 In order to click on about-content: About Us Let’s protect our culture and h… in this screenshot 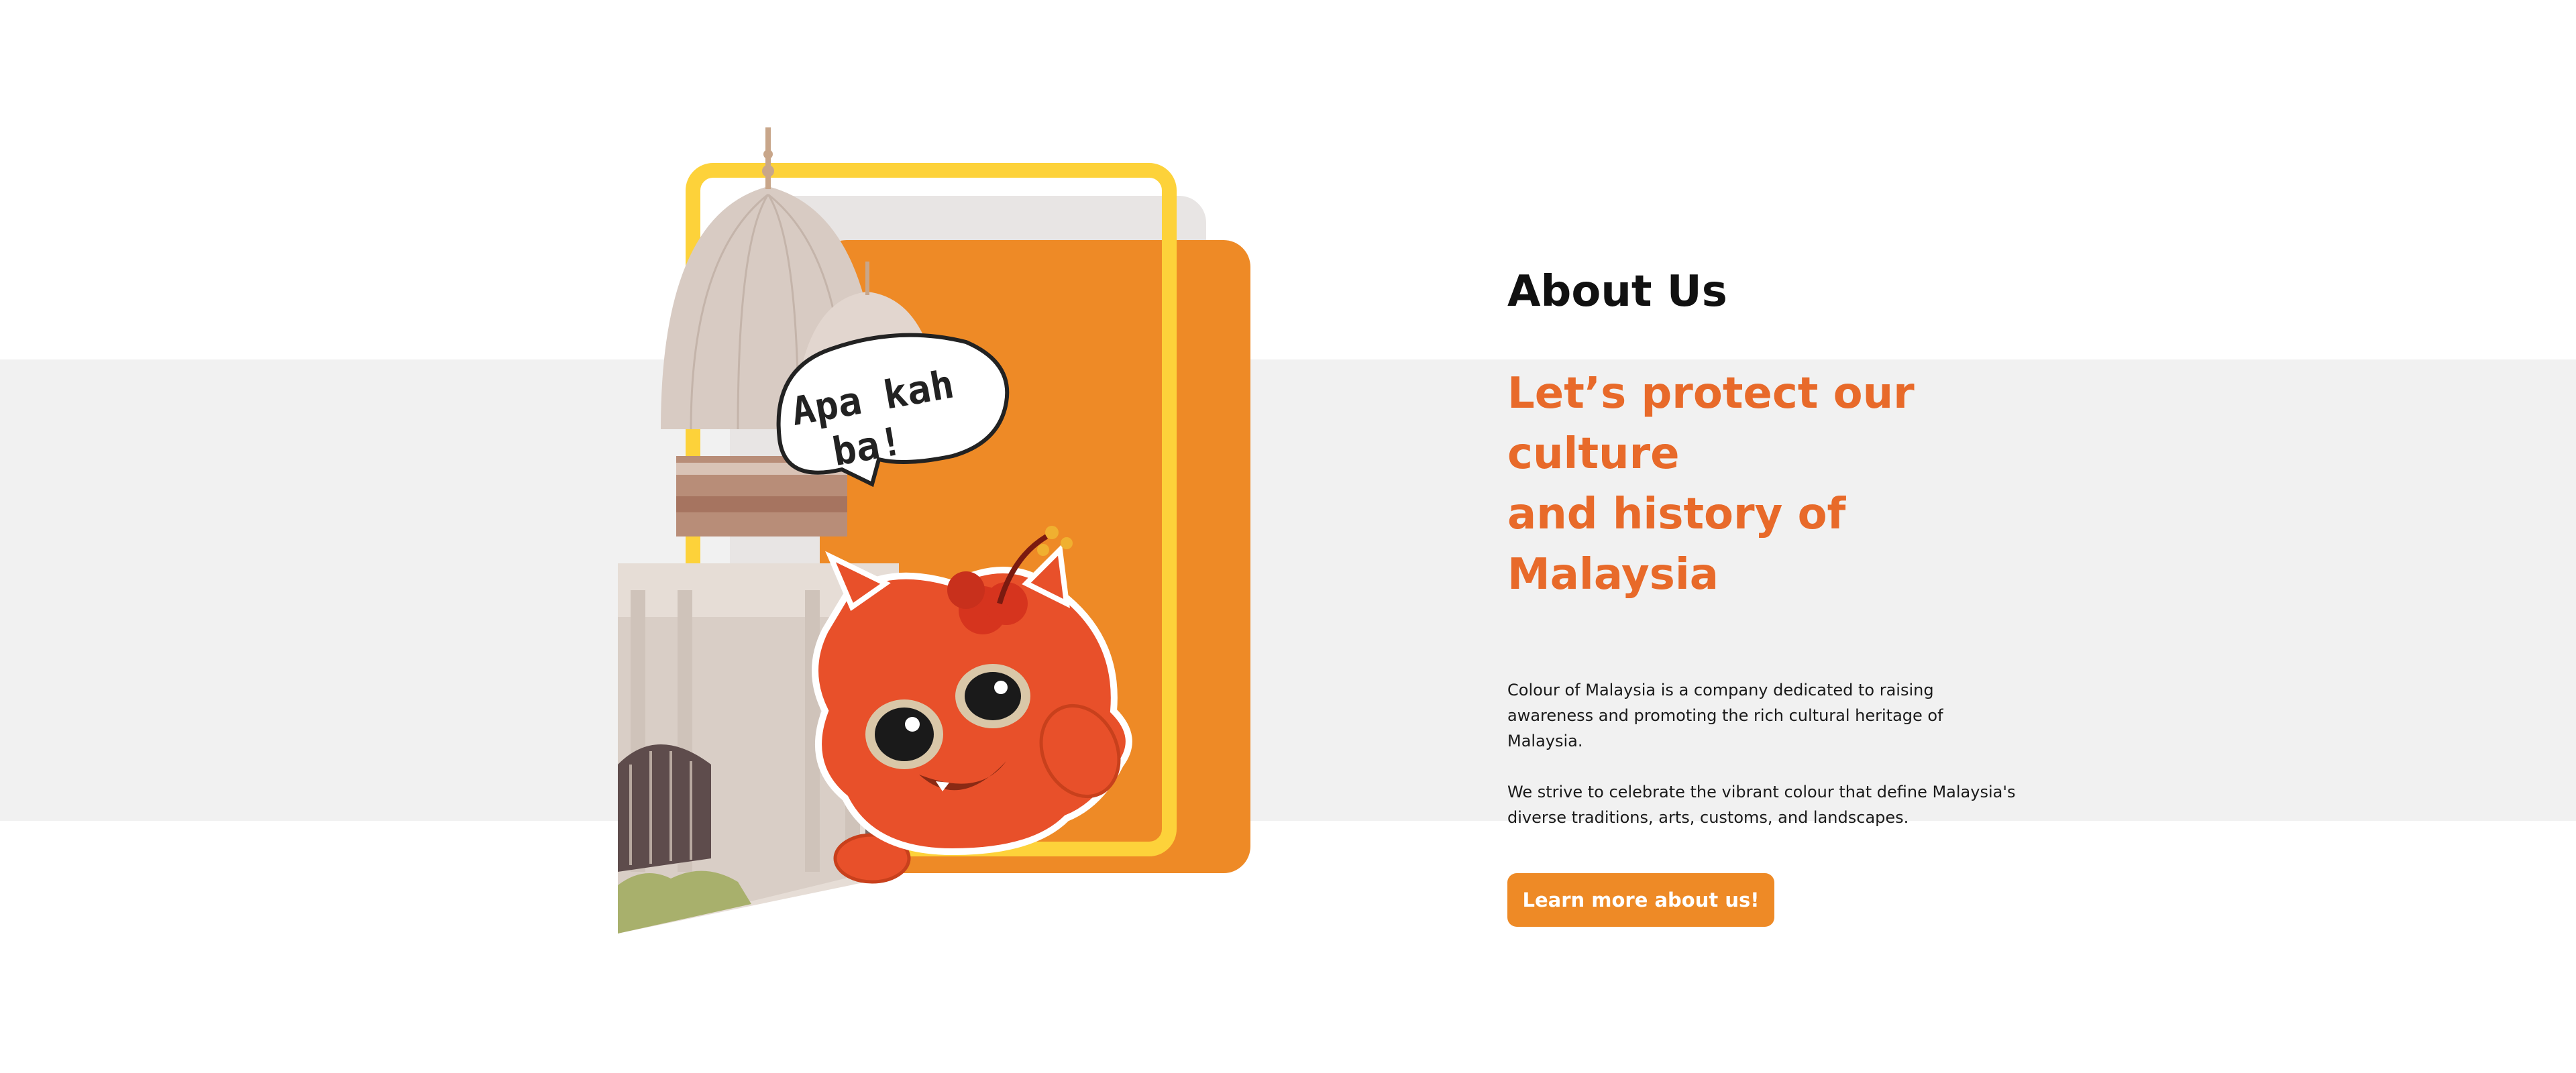, I will do `click(1762, 594)`.